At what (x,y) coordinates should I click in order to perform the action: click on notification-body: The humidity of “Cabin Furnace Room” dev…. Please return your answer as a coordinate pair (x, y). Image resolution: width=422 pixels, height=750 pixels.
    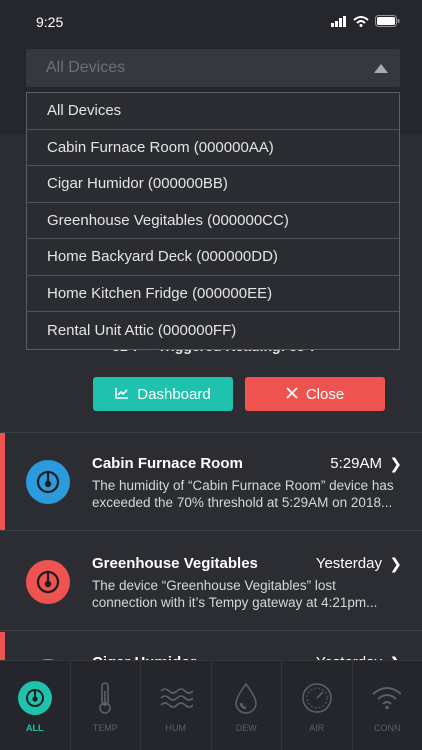
    Looking at the image, I should click on (243, 494).